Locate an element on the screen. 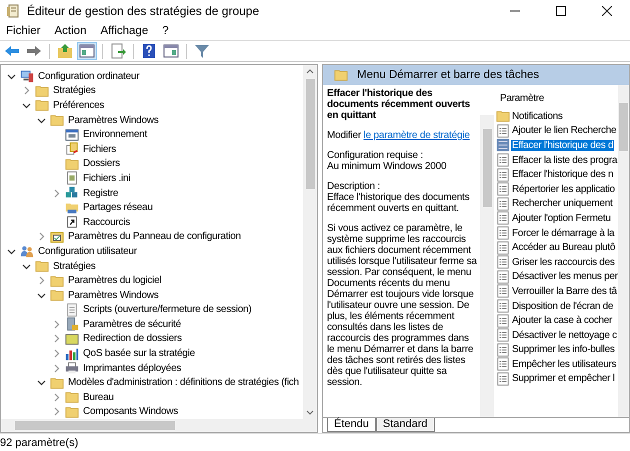 This screenshot has height=451, width=630. menu-item: Fichier is located at coordinates (23, 31).